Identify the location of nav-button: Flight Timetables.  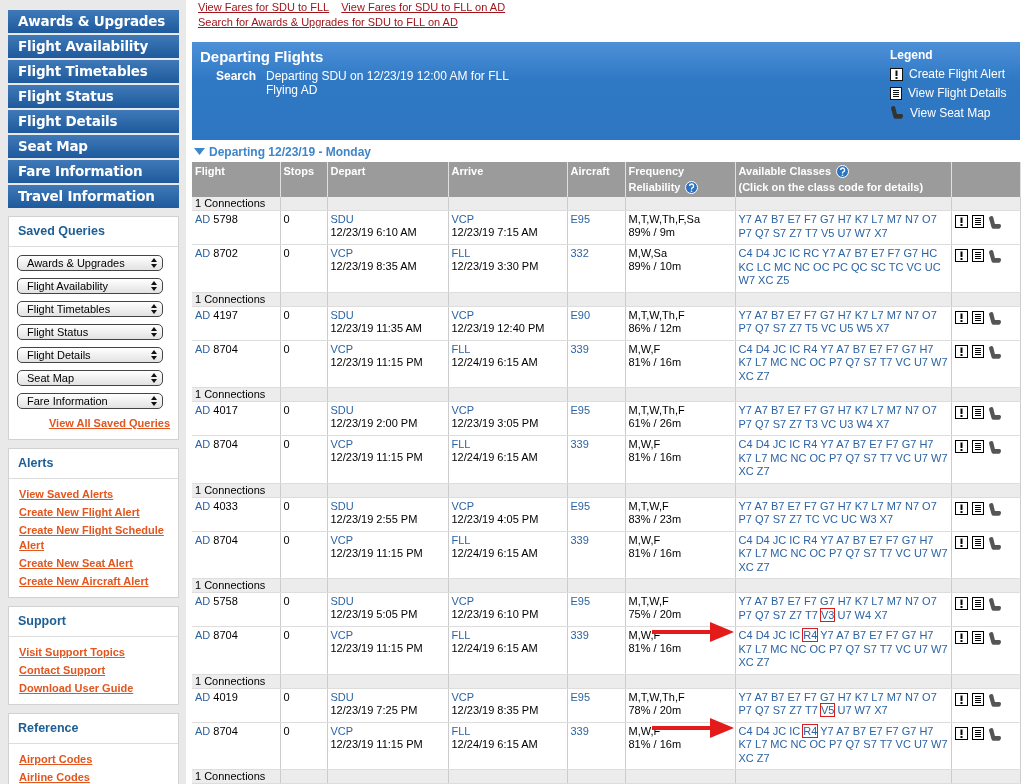
(93, 71).